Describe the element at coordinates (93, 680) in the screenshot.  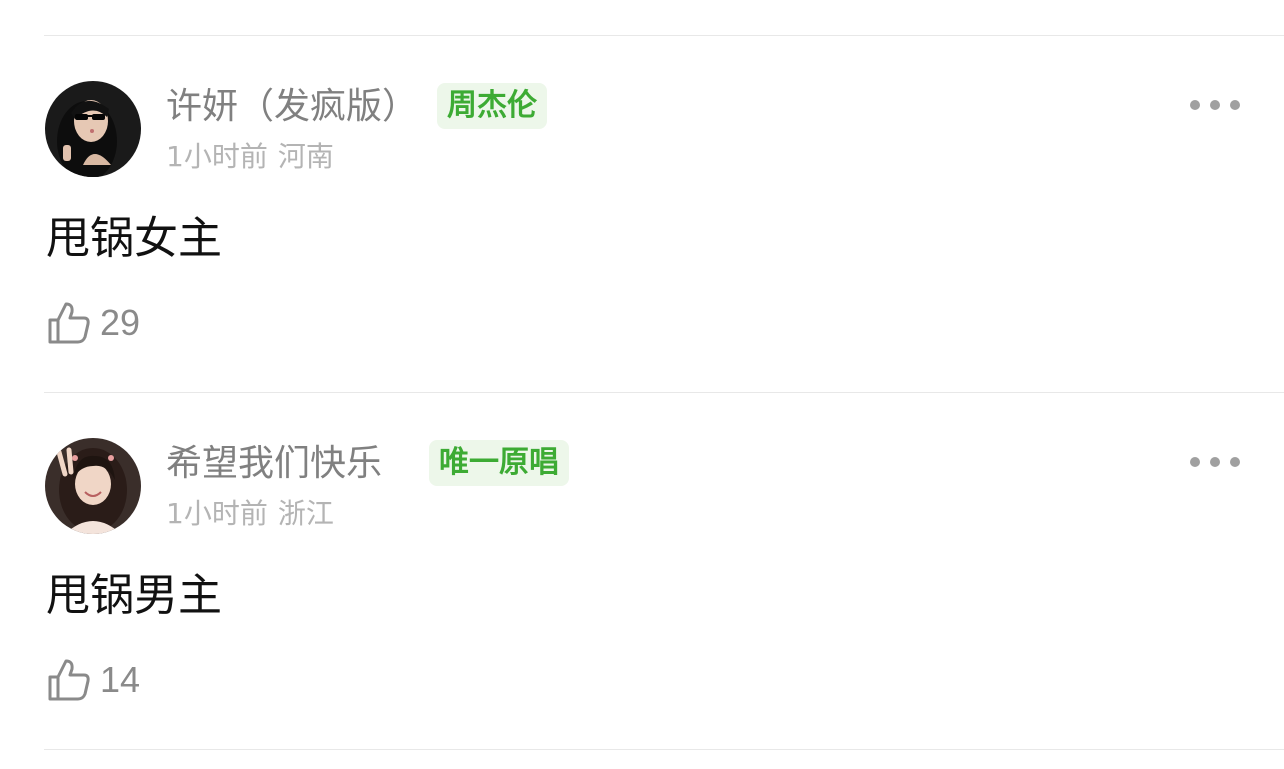
I see `like-button: 14` at that location.